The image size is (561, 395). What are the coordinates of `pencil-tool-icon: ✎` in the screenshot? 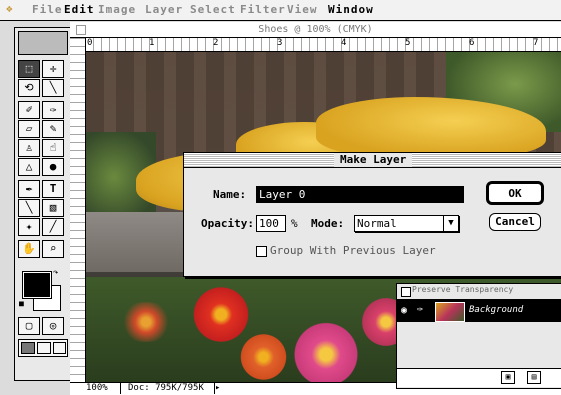 It's located at (53, 129).